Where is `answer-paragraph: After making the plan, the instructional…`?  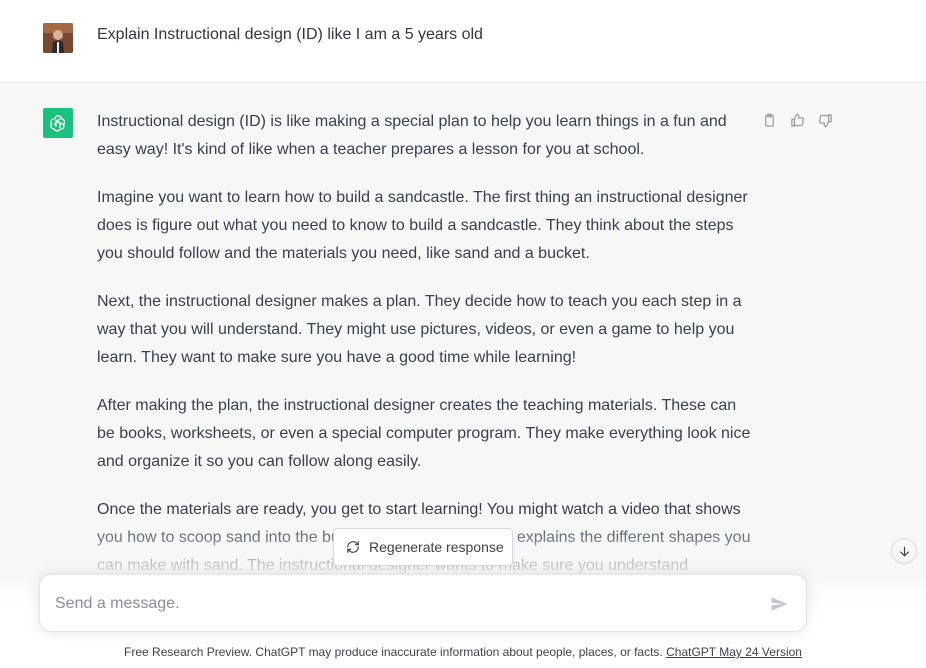 answer-paragraph: After making the plan, the instructional… is located at coordinates (424, 433).